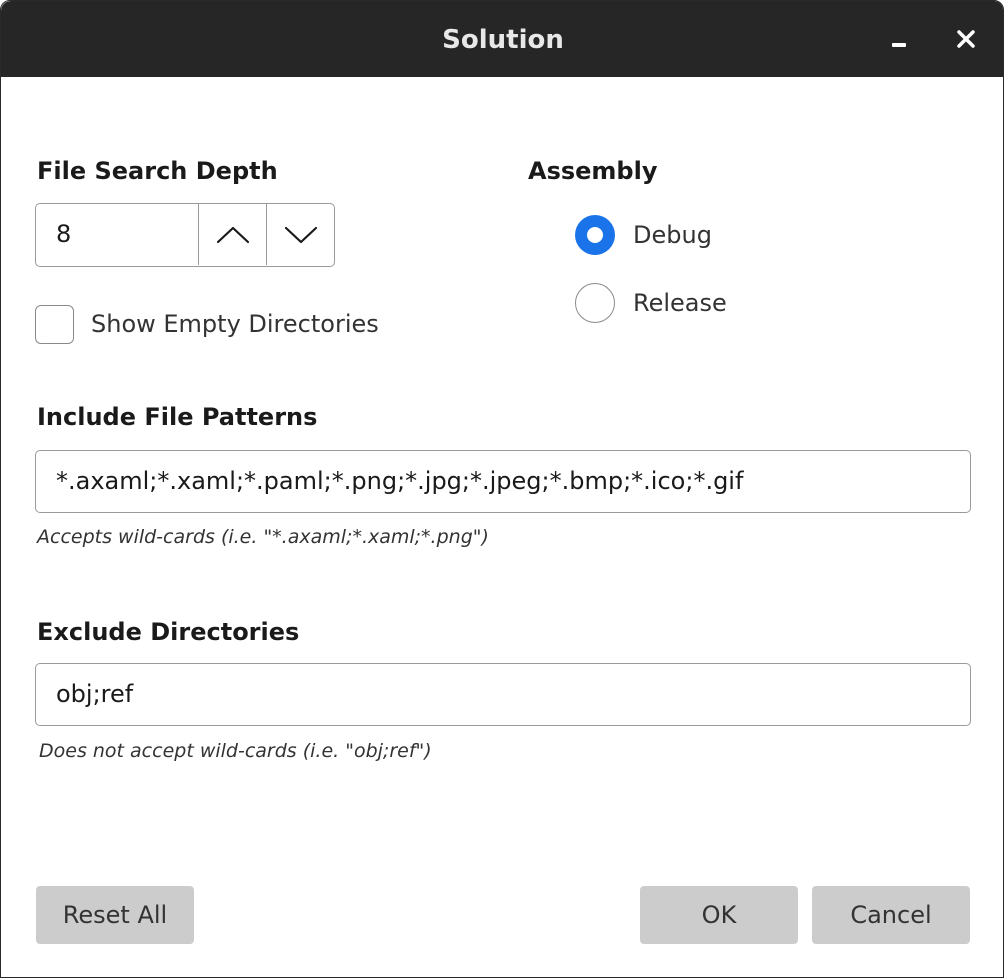 The image size is (1004, 978). I want to click on minimize-button, so click(899, 39).